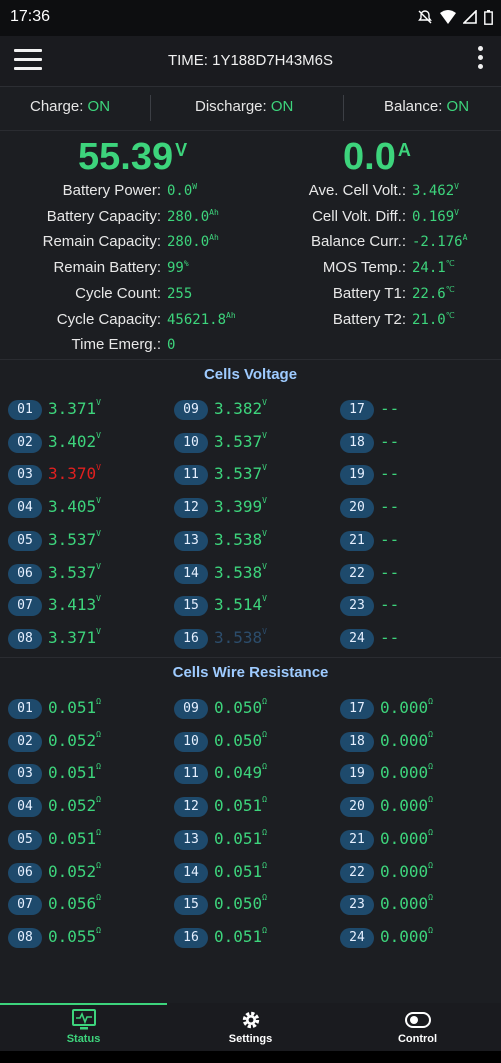  Describe the element at coordinates (74, 805) in the screenshot. I see `cell-value: 0.052Ω` at that location.